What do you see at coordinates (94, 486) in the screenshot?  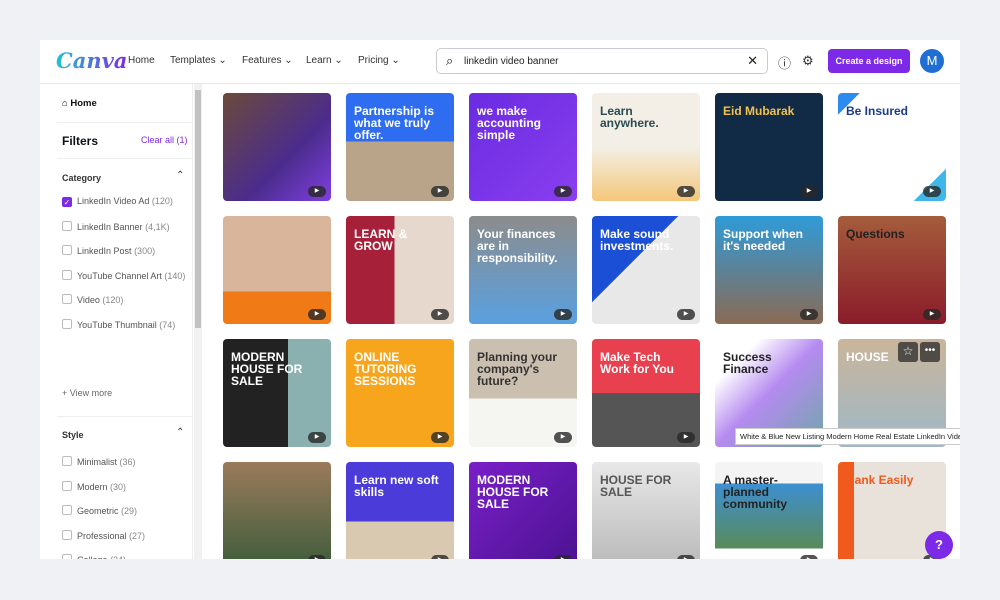 I see `style-option: Modern (30)` at bounding box center [94, 486].